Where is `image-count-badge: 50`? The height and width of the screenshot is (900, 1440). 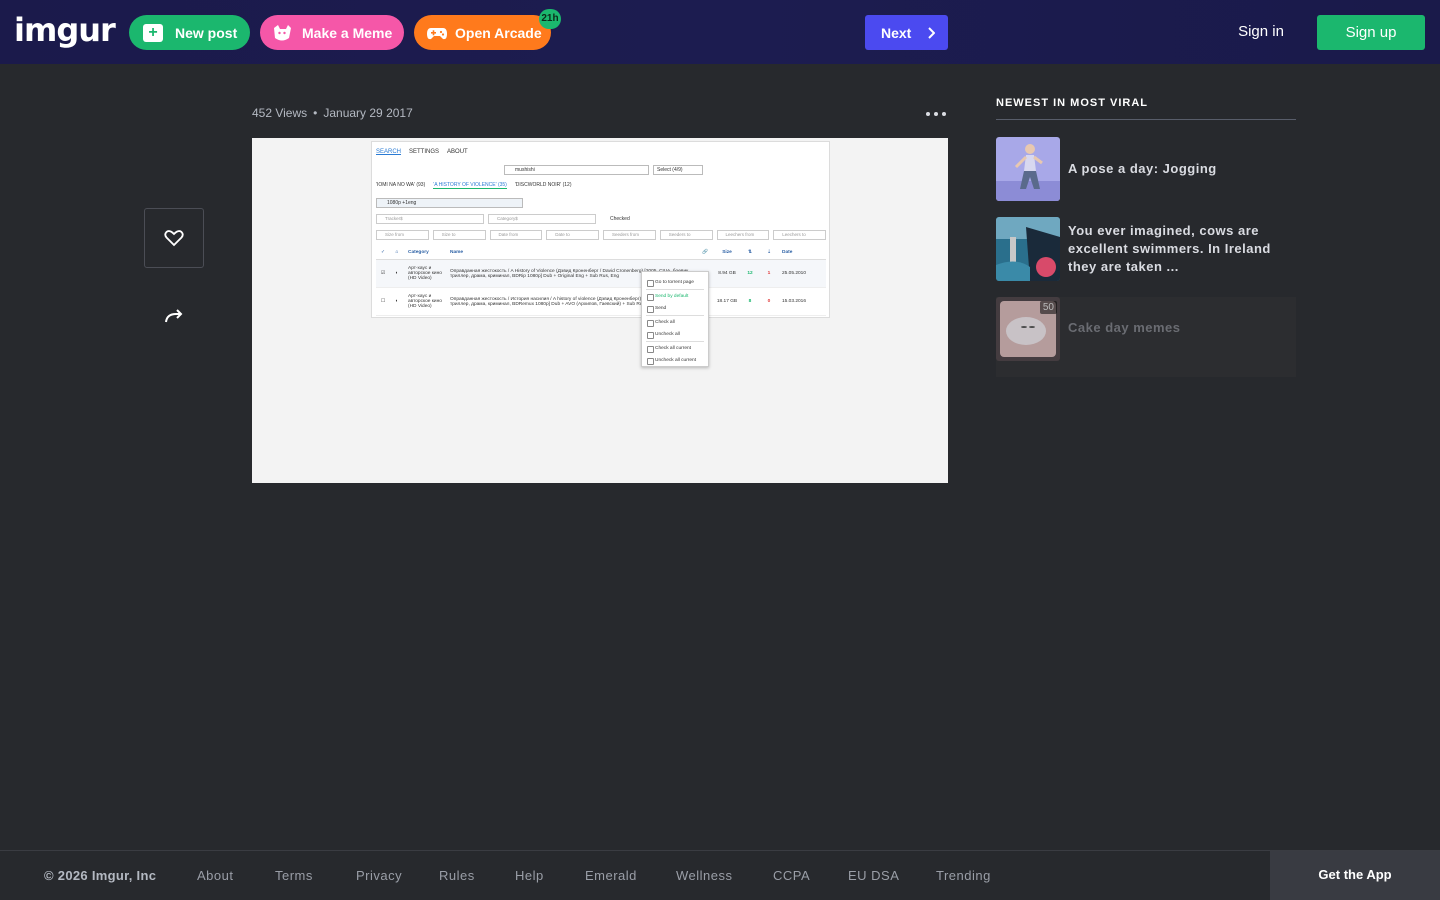
image-count-badge: 50 is located at coordinates (1048, 307).